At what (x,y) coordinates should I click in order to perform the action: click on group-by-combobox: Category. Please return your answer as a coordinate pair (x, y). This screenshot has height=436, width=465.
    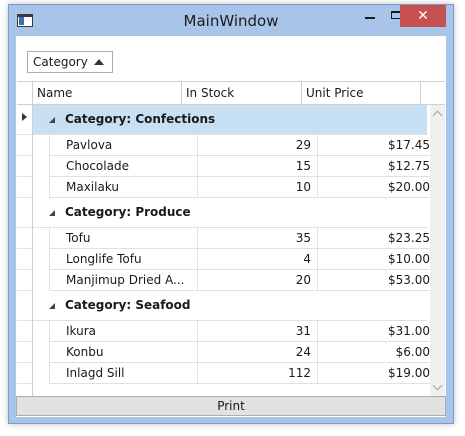
    Looking at the image, I should click on (70, 62).